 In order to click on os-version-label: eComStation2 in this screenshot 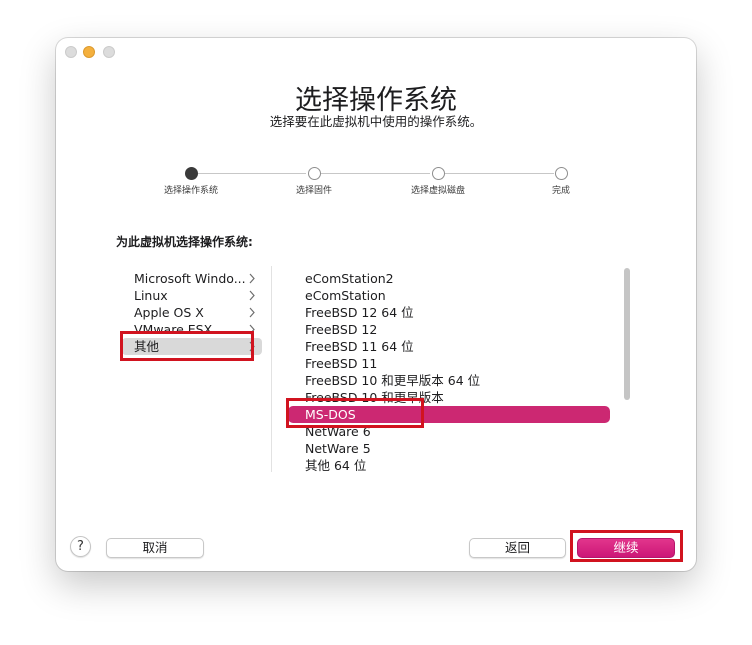, I will do `click(349, 278)`.